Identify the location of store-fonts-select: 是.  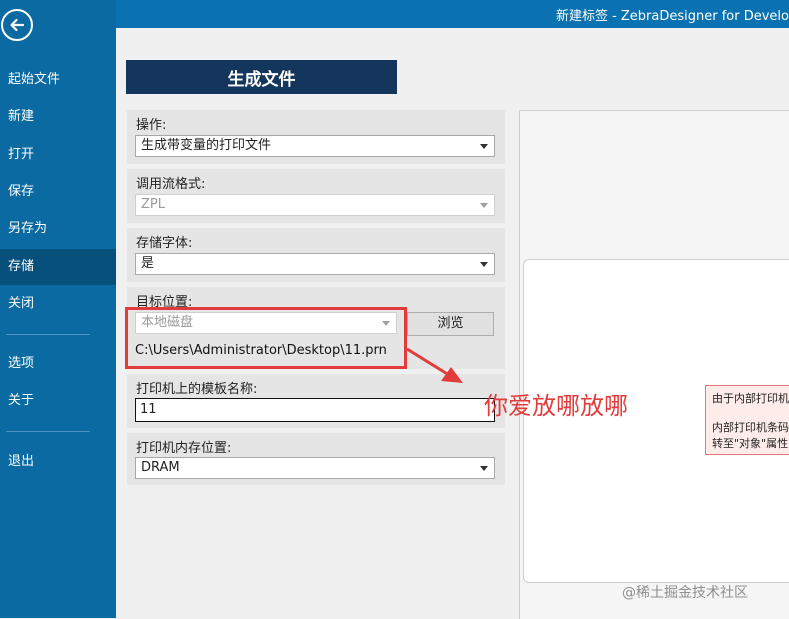
(315, 264).